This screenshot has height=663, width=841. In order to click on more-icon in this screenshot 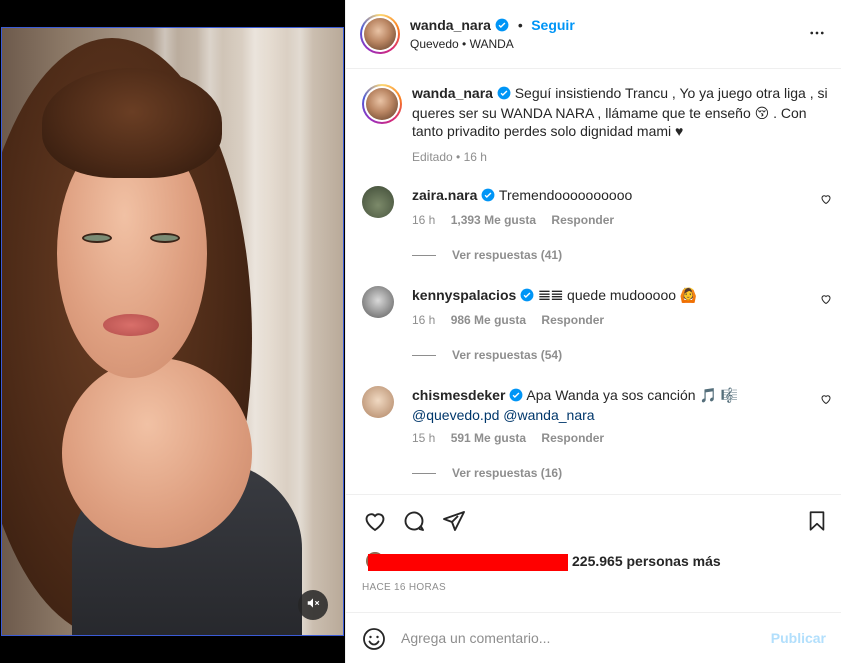, I will do `click(817, 37)`.